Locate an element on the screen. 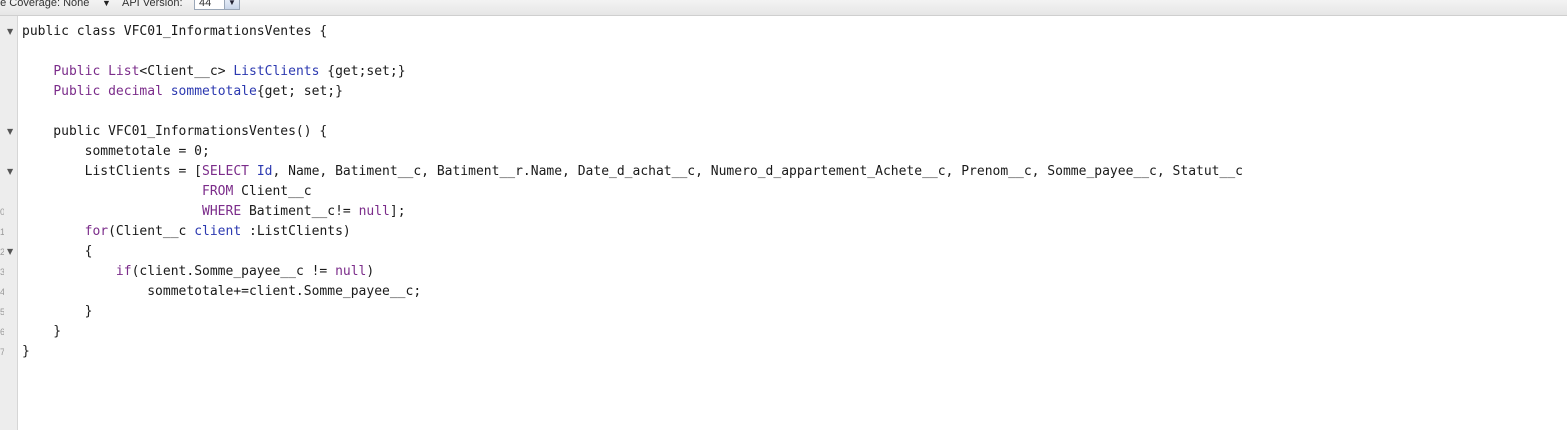 The image size is (1567, 430). code-line: 4 sommetotale+=client.Somme_payee__c; is located at coordinates (783, 292).